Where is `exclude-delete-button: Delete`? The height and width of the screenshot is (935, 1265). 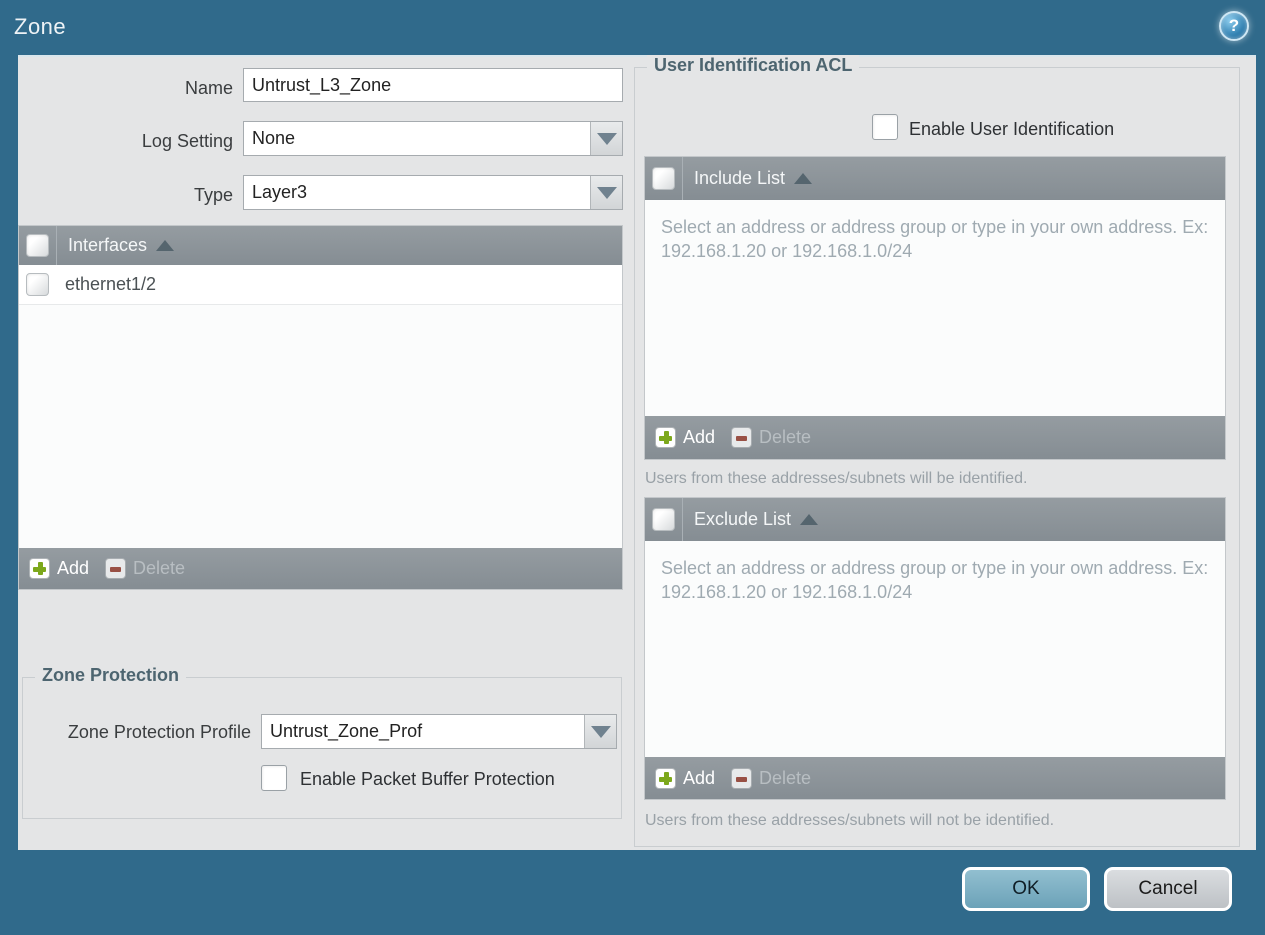
exclude-delete-button: Delete is located at coordinates (771, 778).